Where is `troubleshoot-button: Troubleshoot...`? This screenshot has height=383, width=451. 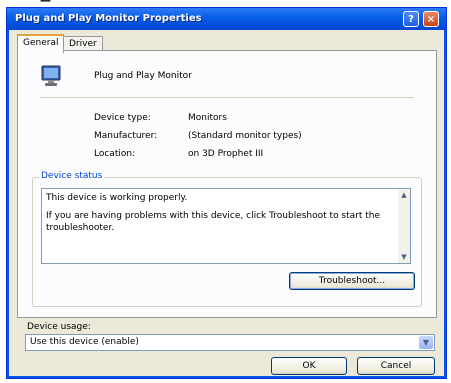
troubleshoot-button: Troubleshoot... is located at coordinates (352, 281).